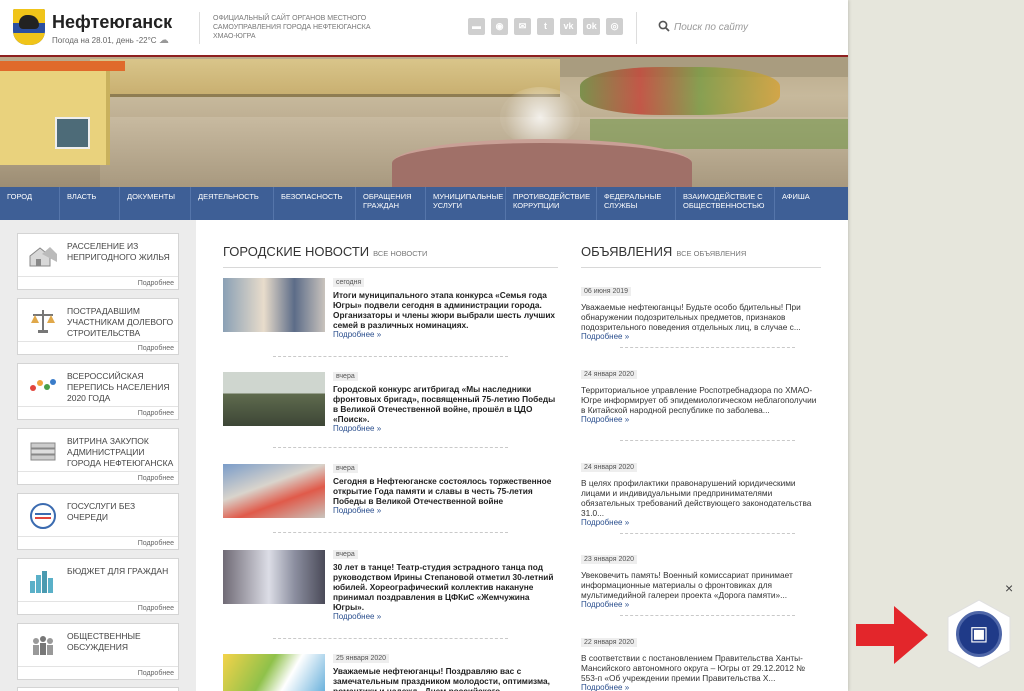  Describe the element at coordinates (104, 40) in the screenshot. I see `weather-text: Погода на 28.01, день -22°С` at that location.